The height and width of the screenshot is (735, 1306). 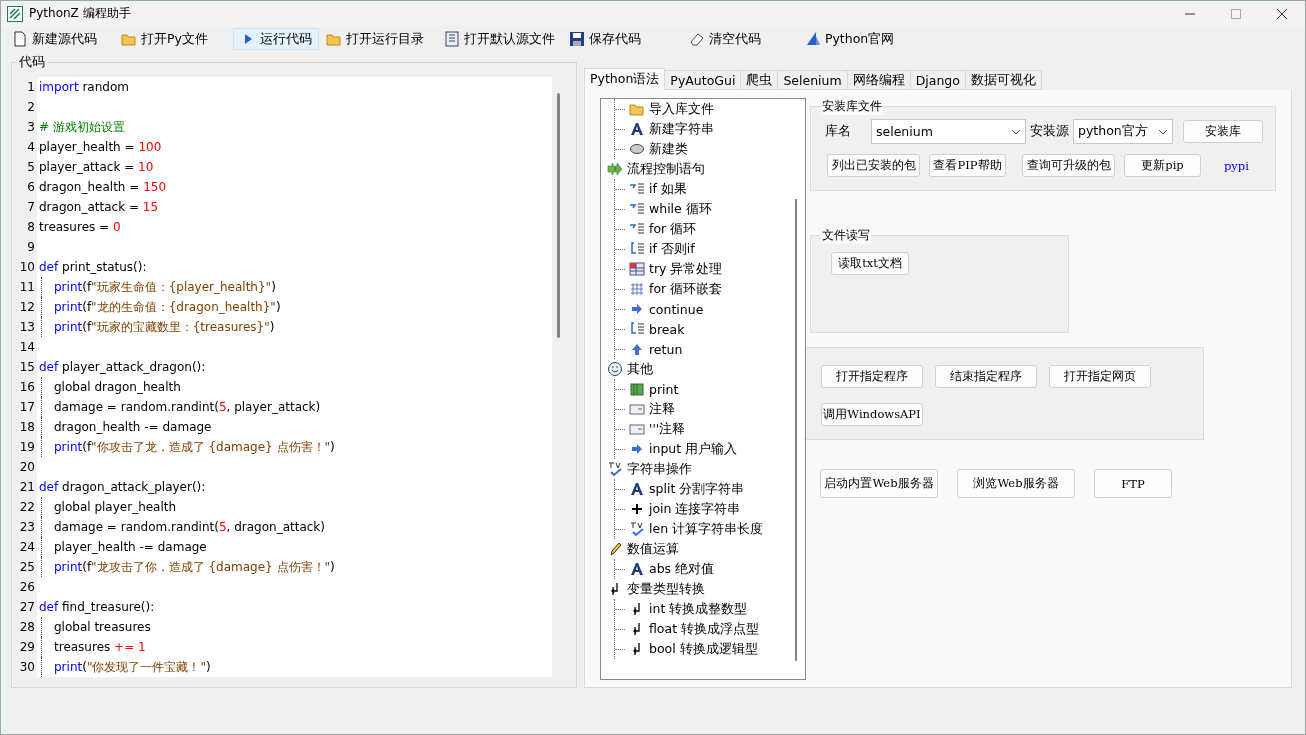 What do you see at coordinates (710, 629) in the screenshot?
I see `tree-item: float 转换成浮点型` at bounding box center [710, 629].